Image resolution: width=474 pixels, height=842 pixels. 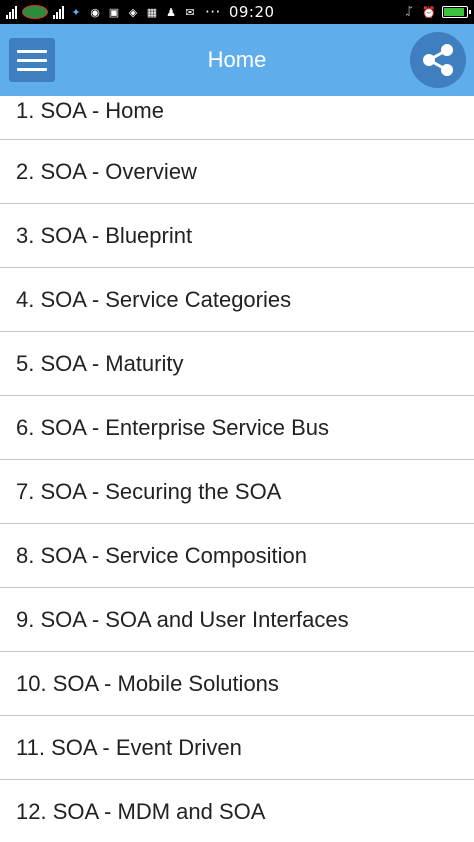 What do you see at coordinates (237, 236) in the screenshot?
I see `list-item: 3. SOA - Blueprint` at bounding box center [237, 236].